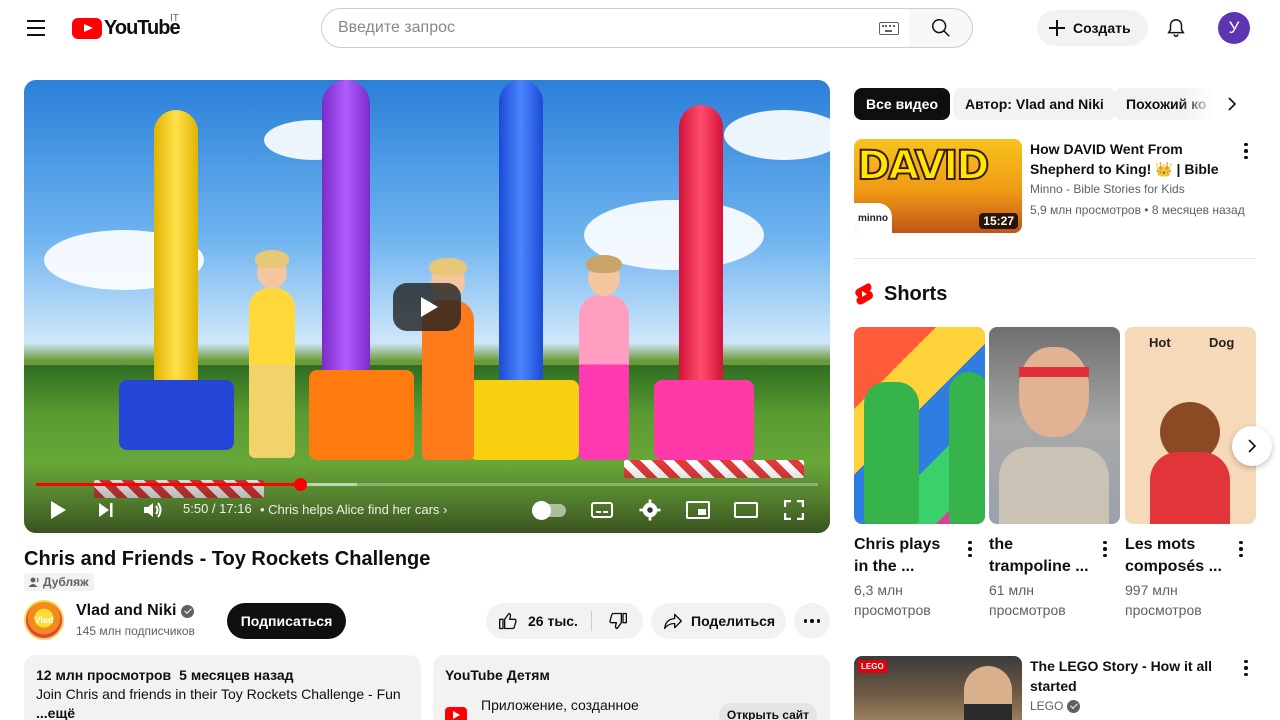  Describe the element at coordinates (1054, 392) in the screenshot. I see `person` at that location.